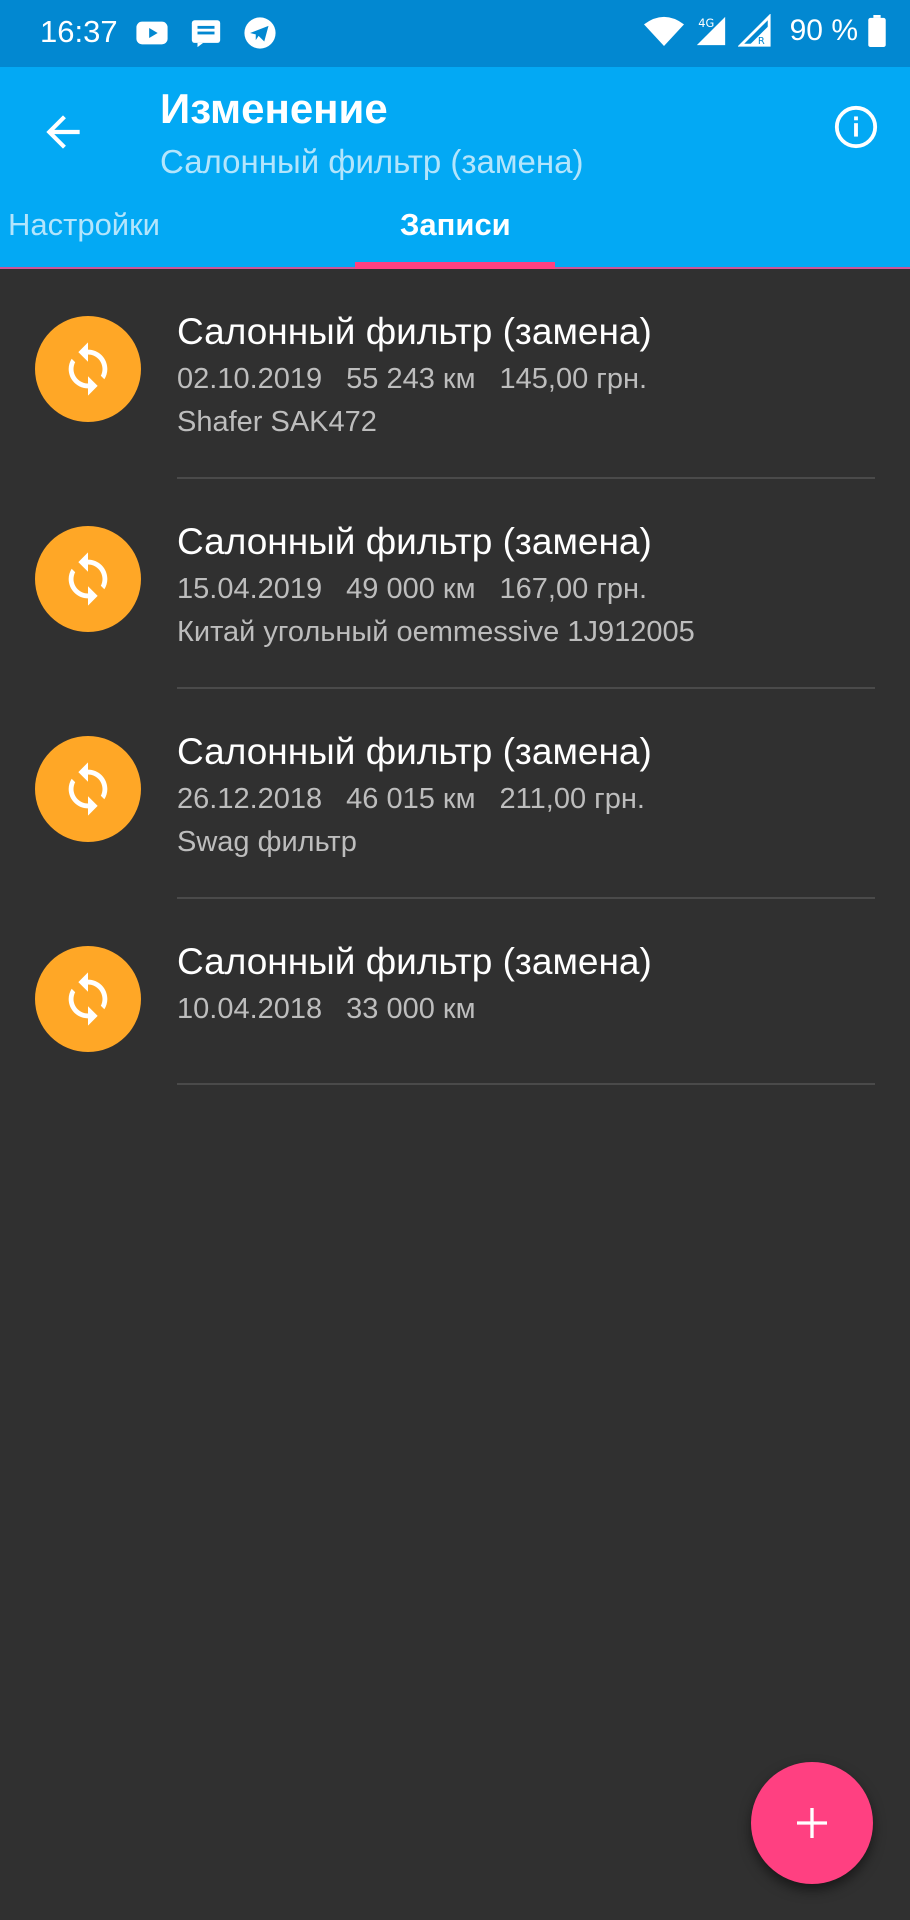 This screenshot has width=910, height=1920. I want to click on battery-percent: 90 %, so click(823, 30).